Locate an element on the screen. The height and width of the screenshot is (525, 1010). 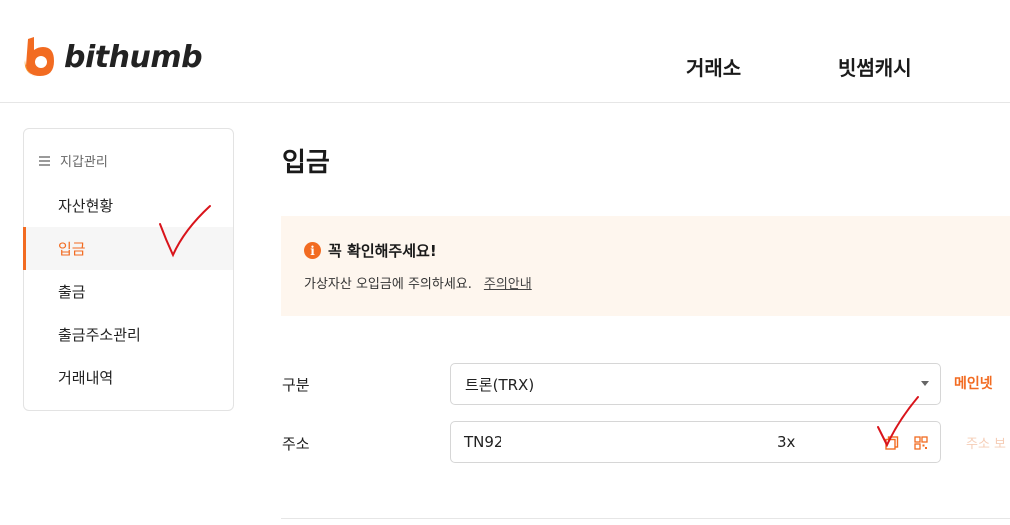
copy-icon is located at coordinates (892, 443).